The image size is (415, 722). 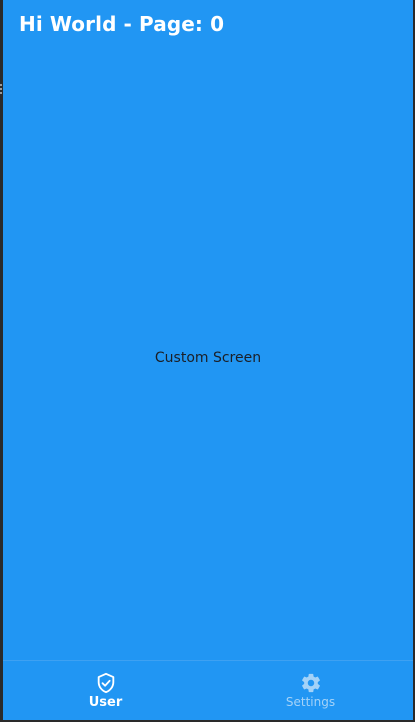 I want to click on nav-item-label: Settings, so click(x=310, y=702).